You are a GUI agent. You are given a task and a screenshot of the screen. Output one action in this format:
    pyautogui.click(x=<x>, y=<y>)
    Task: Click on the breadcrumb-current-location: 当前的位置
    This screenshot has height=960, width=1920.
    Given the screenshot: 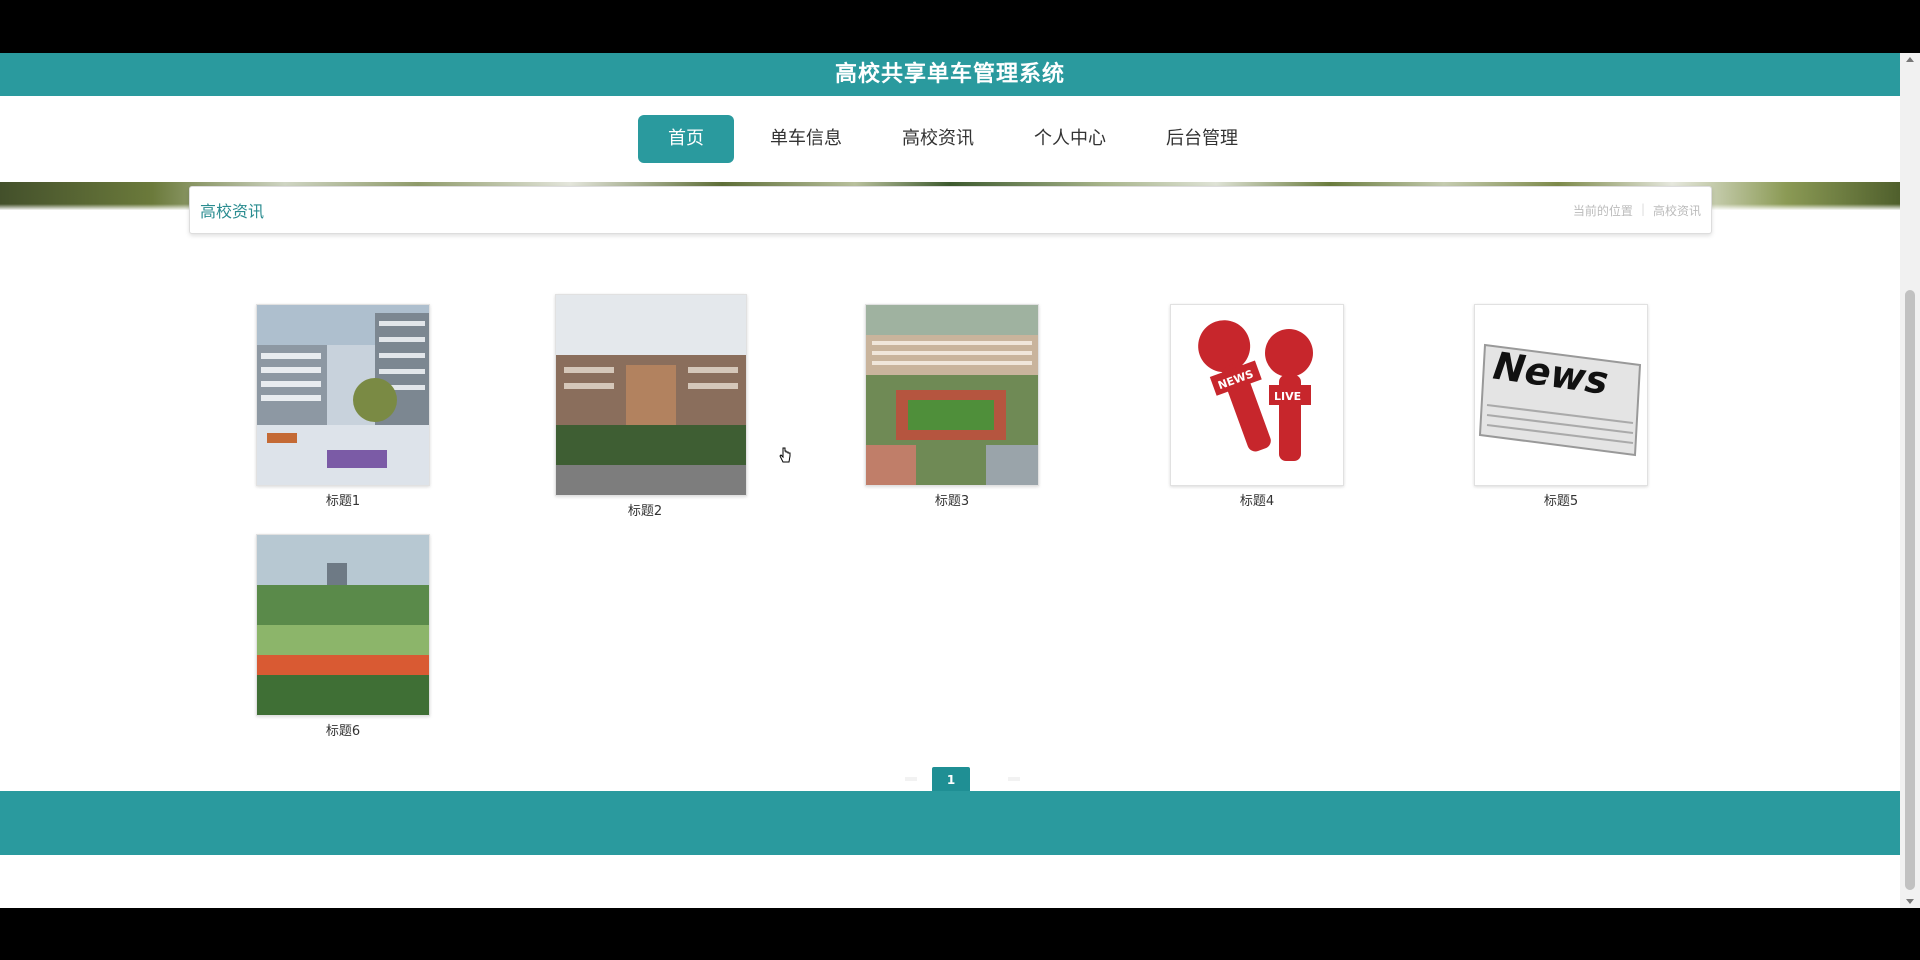 What is the action you would take?
    pyautogui.click(x=1602, y=210)
    